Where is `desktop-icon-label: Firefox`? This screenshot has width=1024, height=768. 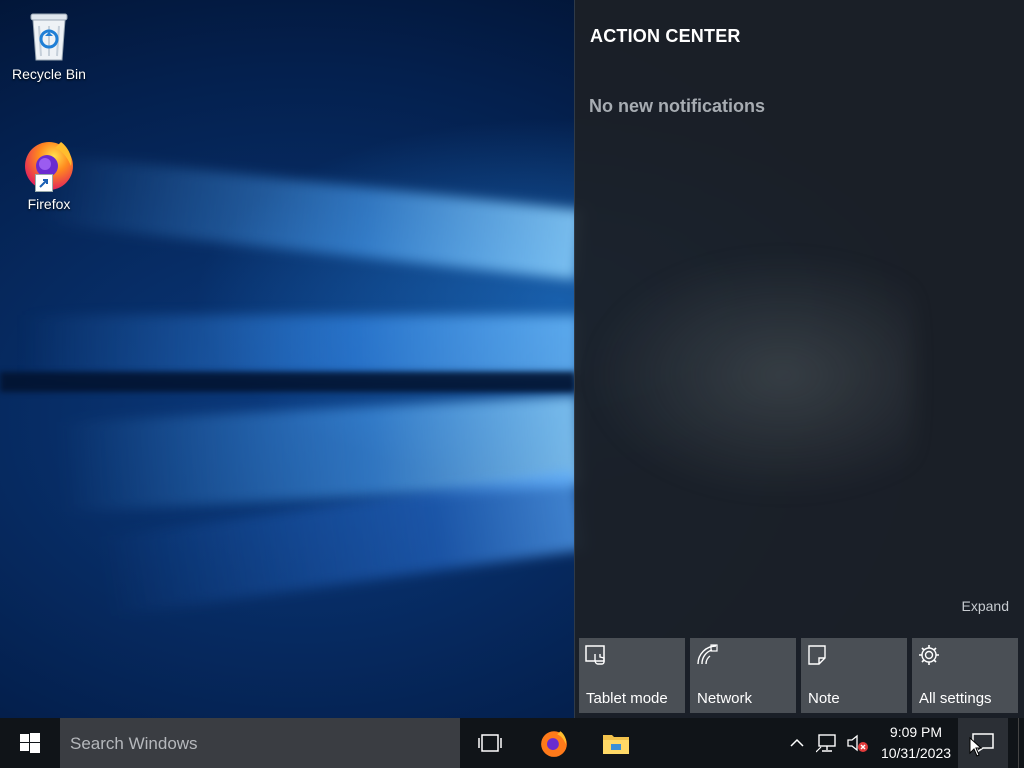
desktop-icon-label: Firefox is located at coordinates (49, 204).